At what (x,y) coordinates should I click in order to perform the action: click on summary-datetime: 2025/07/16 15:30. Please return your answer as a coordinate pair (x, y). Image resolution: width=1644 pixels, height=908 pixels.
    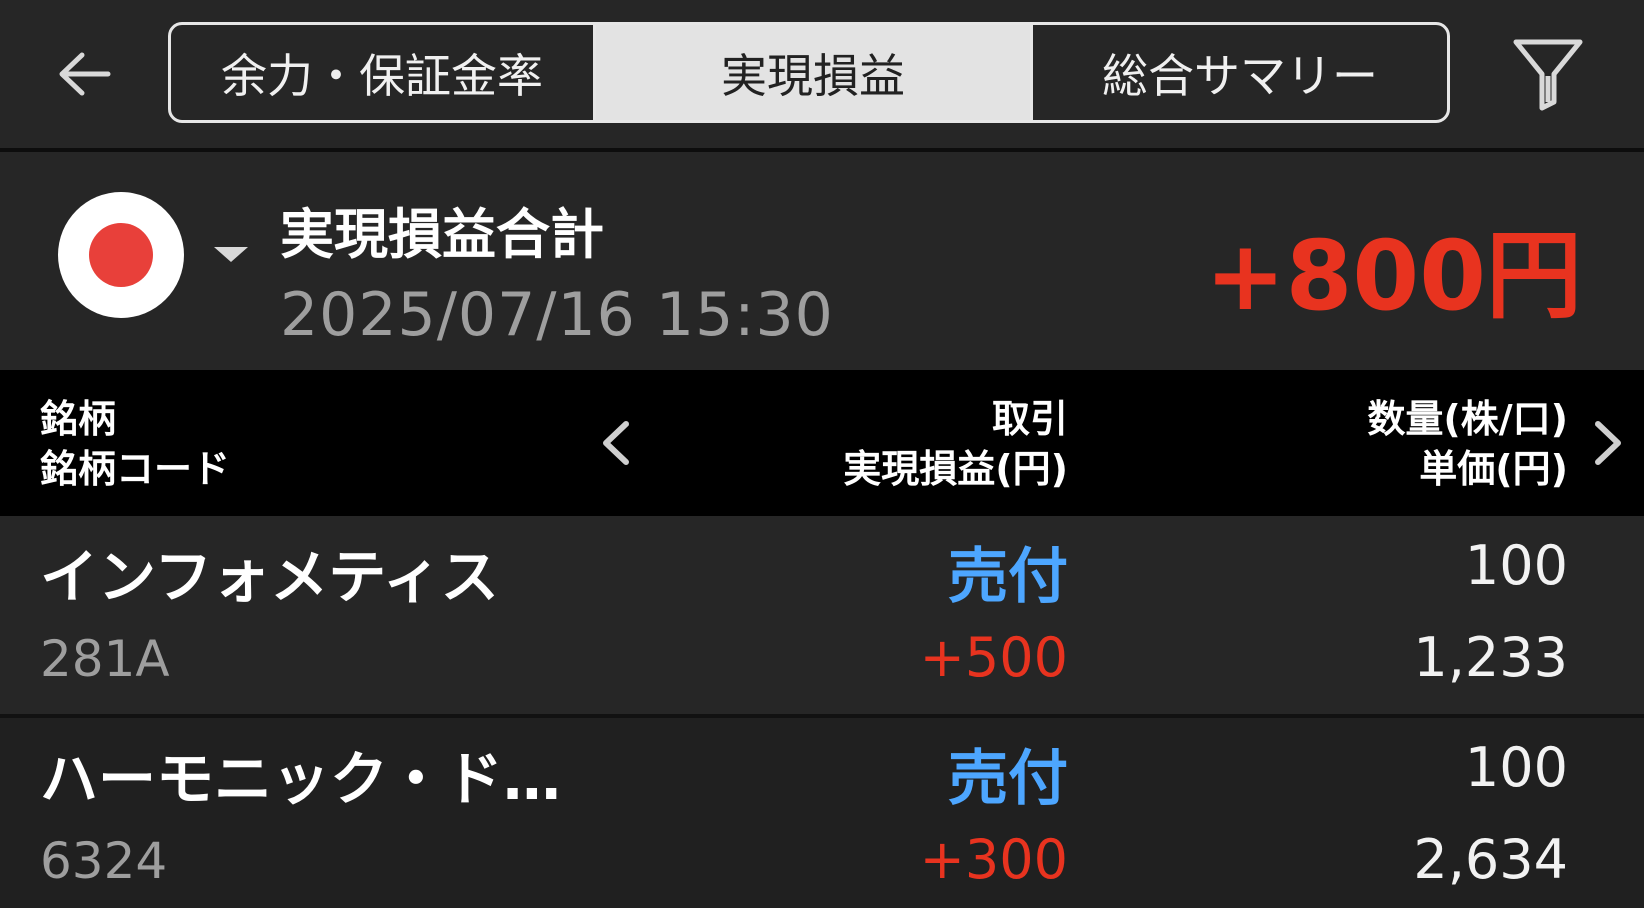
    Looking at the image, I should click on (557, 315).